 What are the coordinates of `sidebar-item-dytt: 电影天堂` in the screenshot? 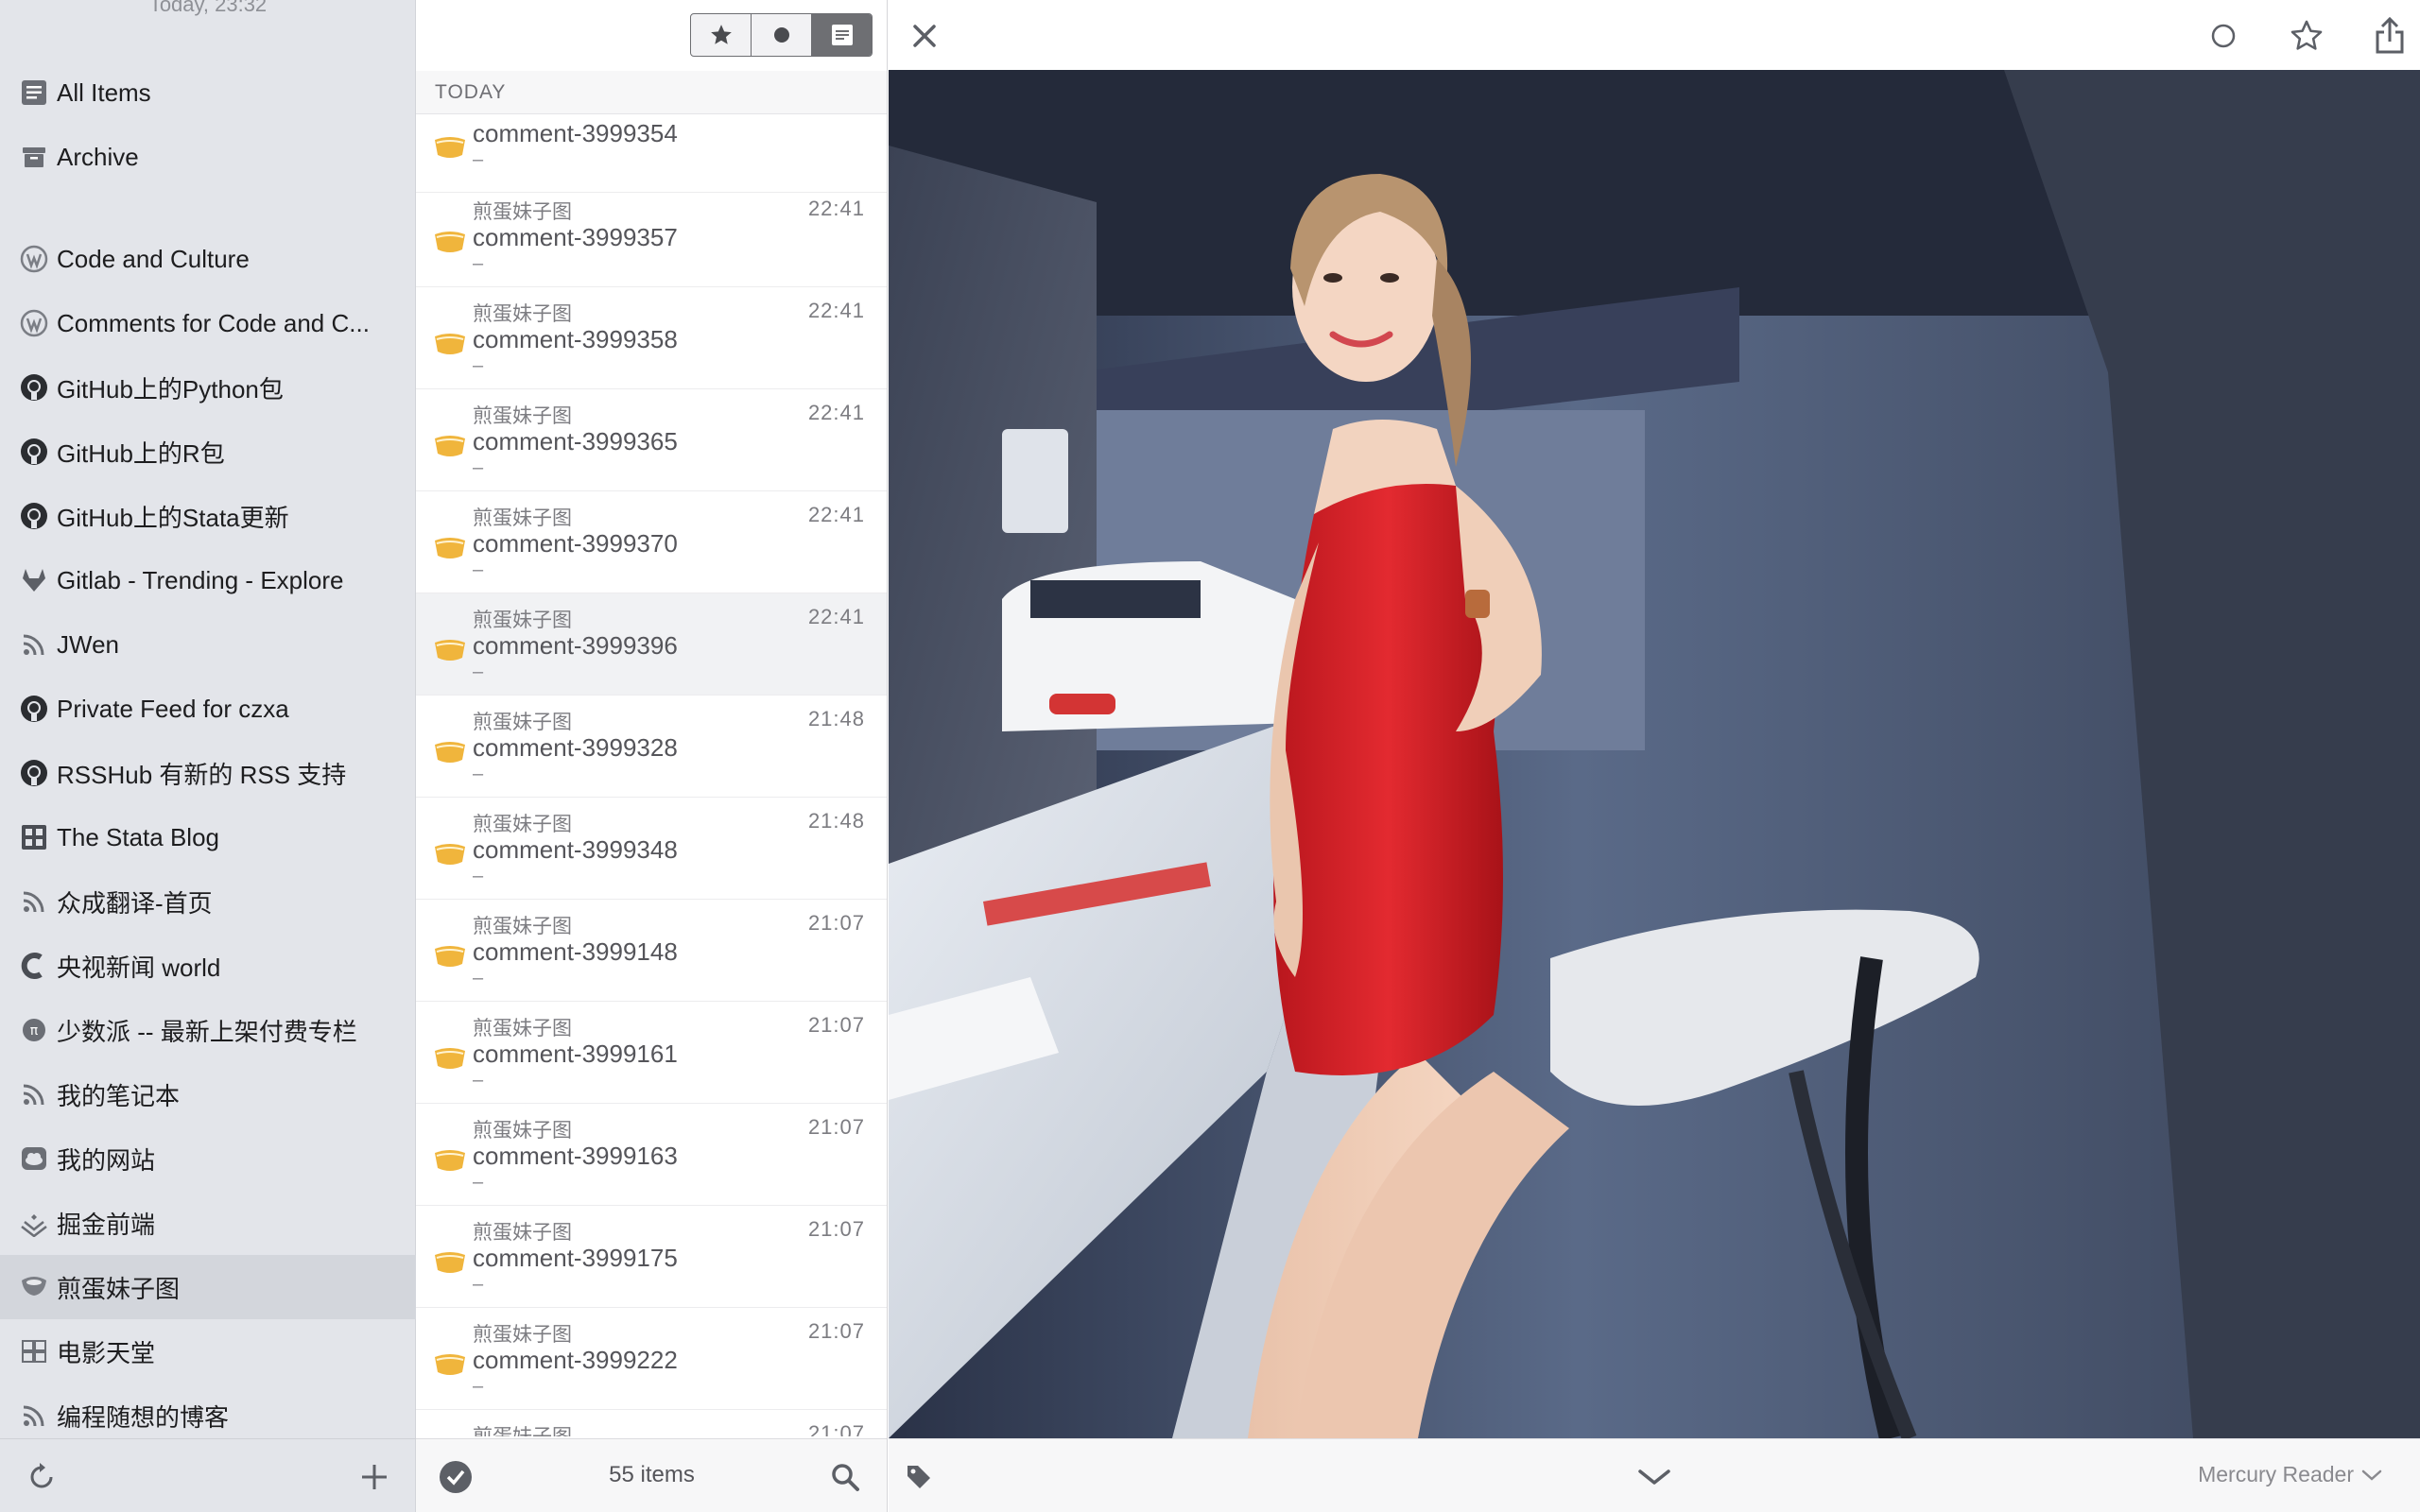 It's located at (208, 1351).